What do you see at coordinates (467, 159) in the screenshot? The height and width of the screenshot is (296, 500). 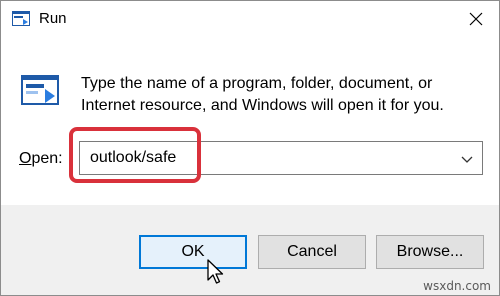 I see `chevron-down-icon` at bounding box center [467, 159].